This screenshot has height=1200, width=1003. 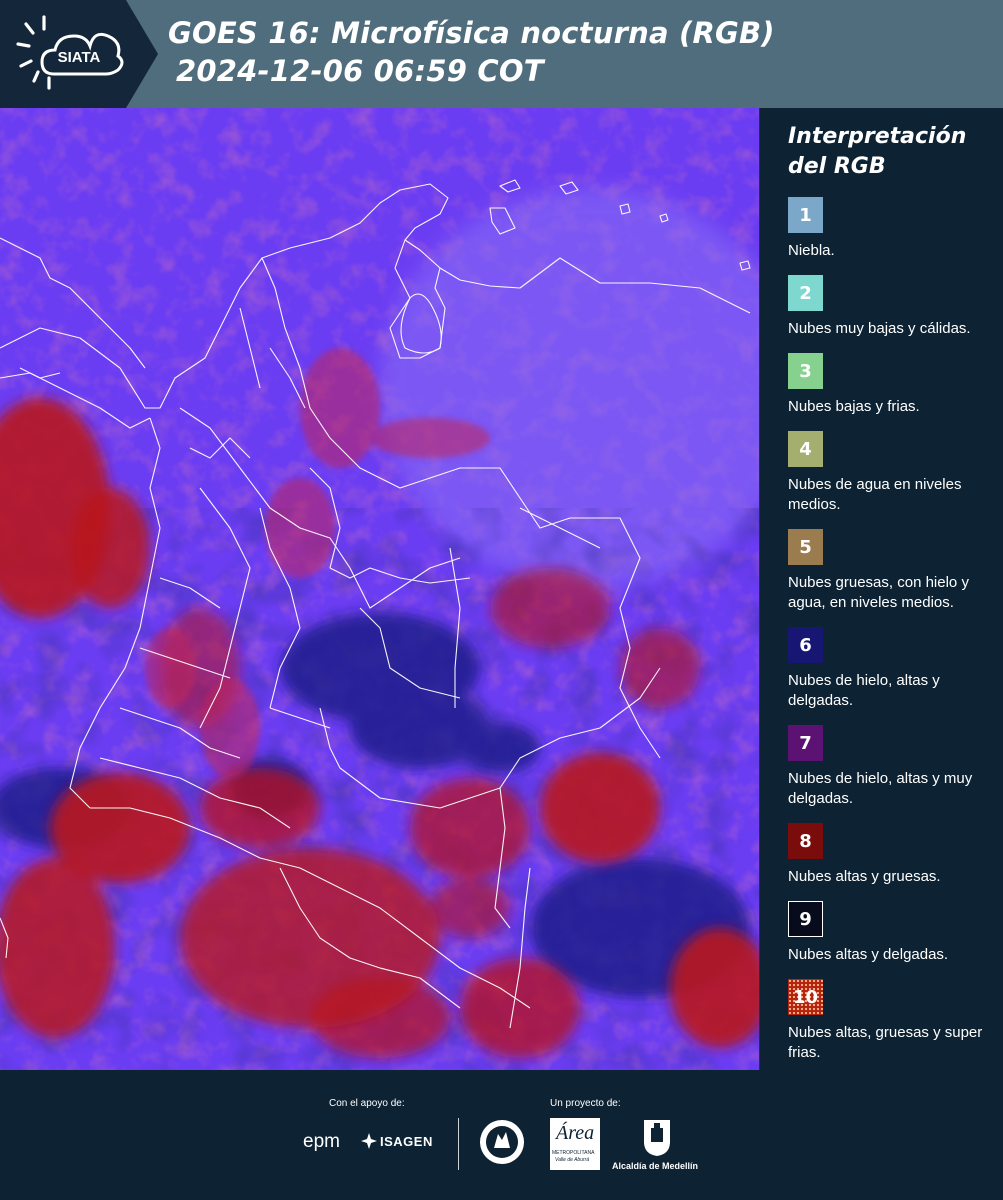 I want to click on legend-label: Niebla., so click(x=811, y=250).